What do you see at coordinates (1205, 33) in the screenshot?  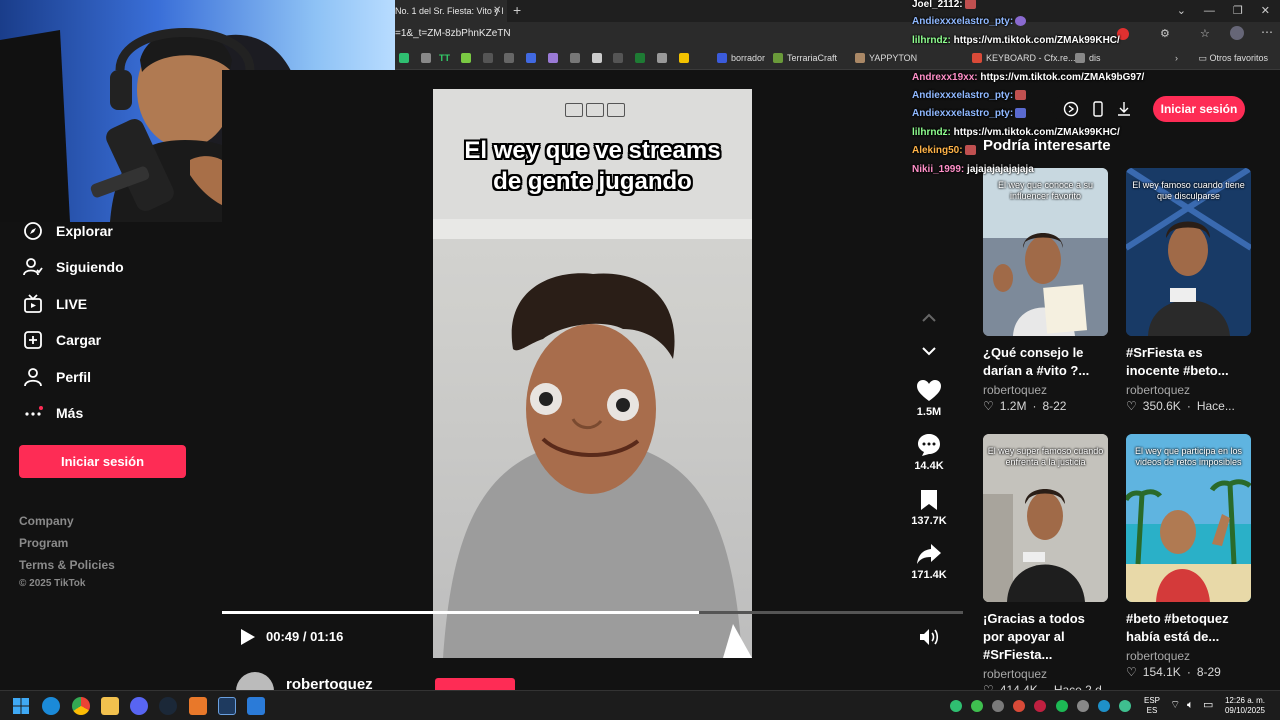 I see `star-icon: ☆` at bounding box center [1205, 33].